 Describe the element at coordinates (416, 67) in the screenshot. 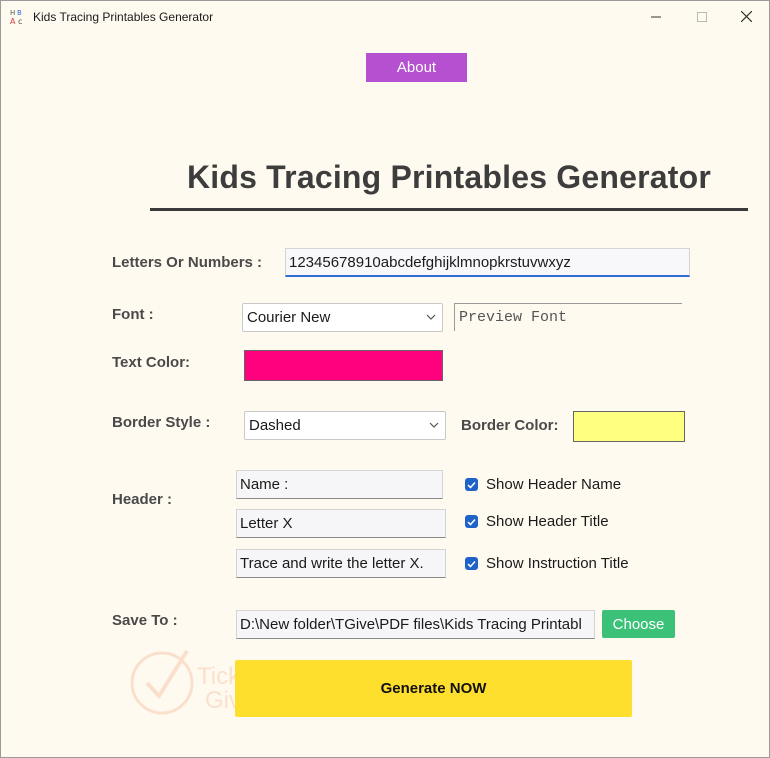

I see `about-button: About` at that location.